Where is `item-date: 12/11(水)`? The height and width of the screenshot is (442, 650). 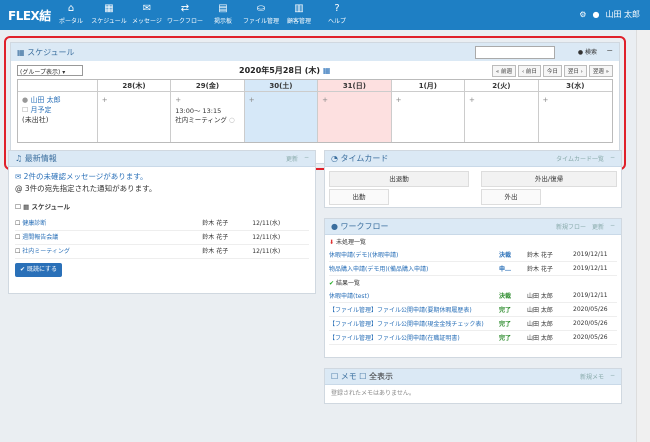
item-date: 12/11(水) is located at coordinates (266, 223).